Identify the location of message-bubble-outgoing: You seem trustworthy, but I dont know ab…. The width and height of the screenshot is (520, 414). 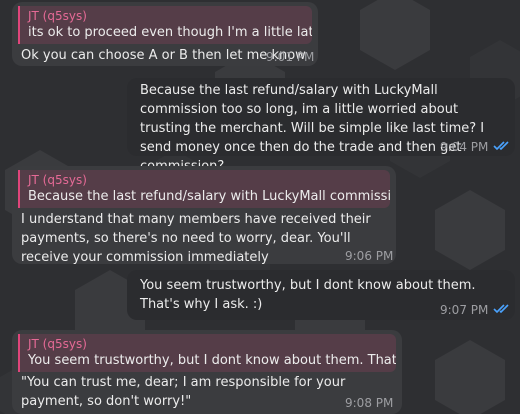
(321, 295).